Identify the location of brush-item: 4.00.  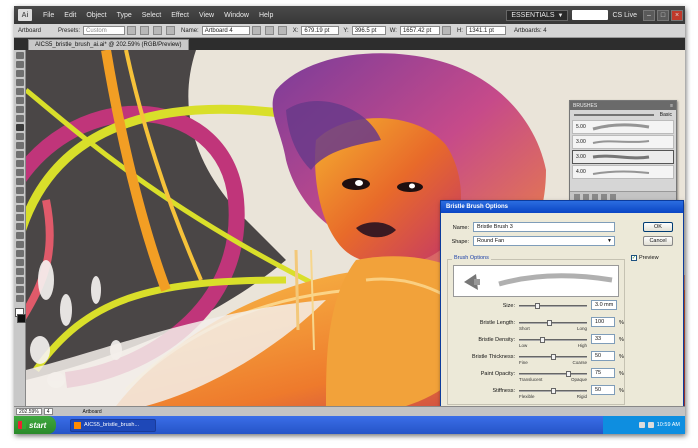
(623, 172).